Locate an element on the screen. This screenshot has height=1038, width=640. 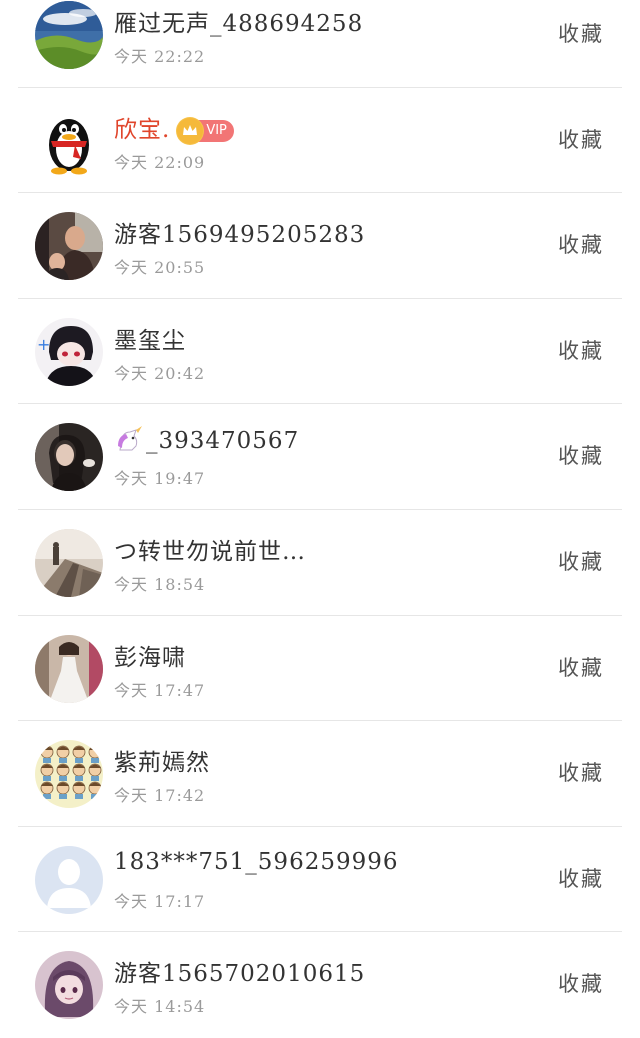
photo-avatar-icon is located at coordinates (69, 246).